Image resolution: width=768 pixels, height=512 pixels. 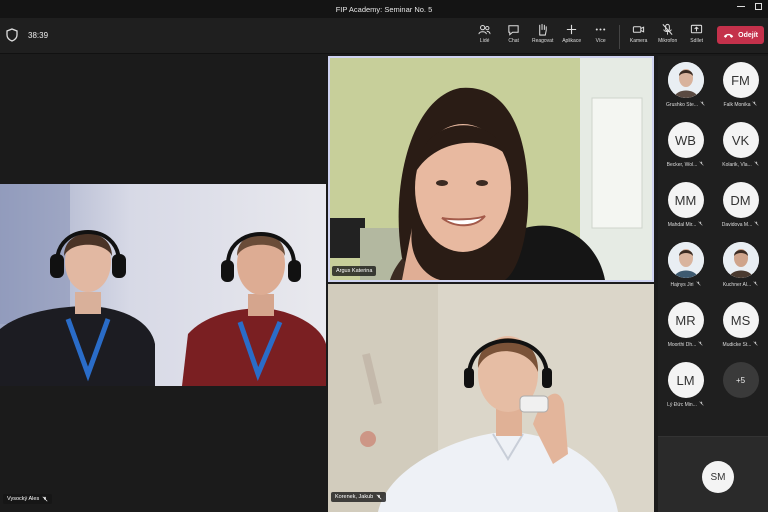 I want to click on chat-icon, so click(x=513, y=30).